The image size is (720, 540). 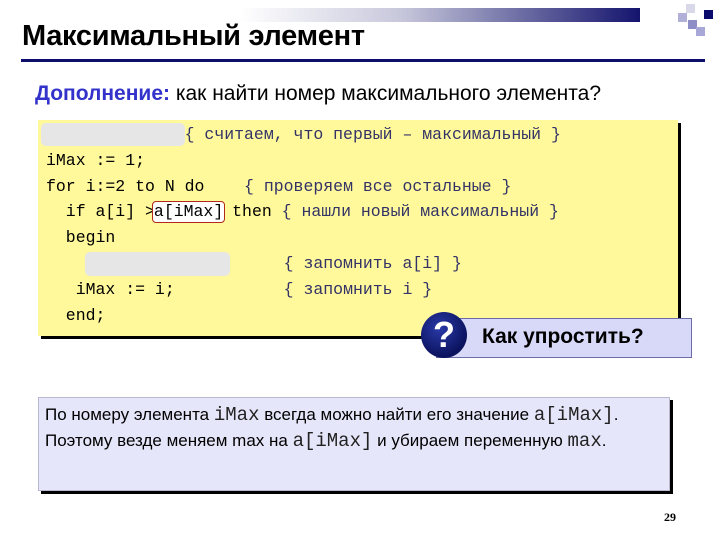 What do you see at coordinates (444, 335) in the screenshot?
I see `question-icon: ?` at bounding box center [444, 335].